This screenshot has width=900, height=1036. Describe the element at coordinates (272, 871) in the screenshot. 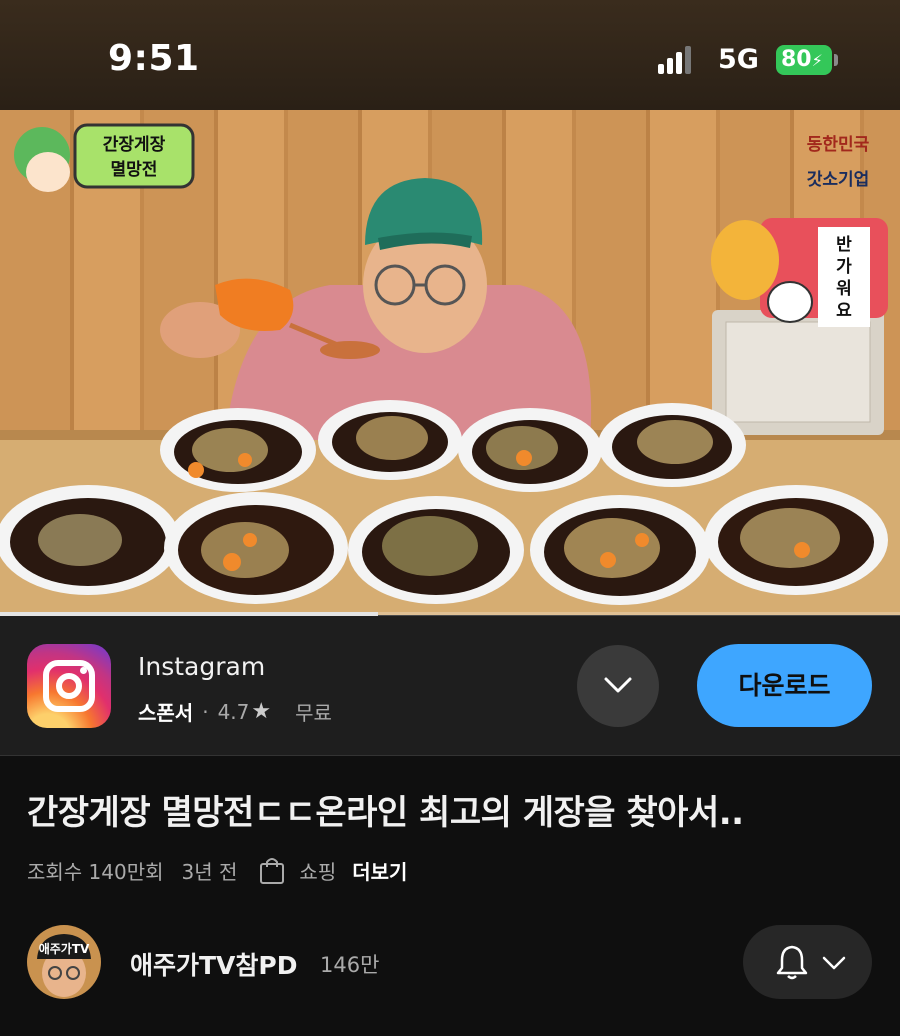

I see `shopping-bag-icon` at that location.